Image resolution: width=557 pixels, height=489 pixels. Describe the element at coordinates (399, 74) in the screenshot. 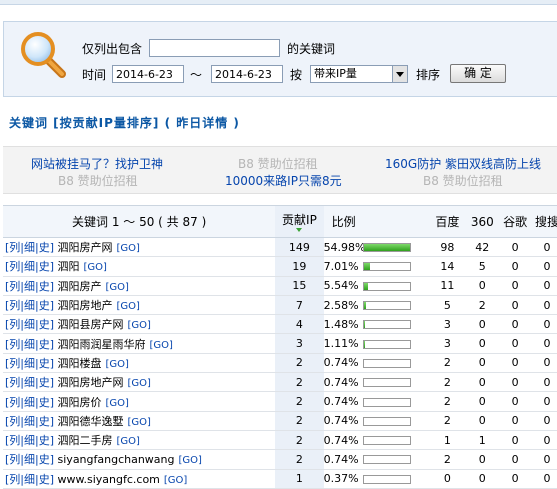

I see `dropdown-arrow-icon` at that location.